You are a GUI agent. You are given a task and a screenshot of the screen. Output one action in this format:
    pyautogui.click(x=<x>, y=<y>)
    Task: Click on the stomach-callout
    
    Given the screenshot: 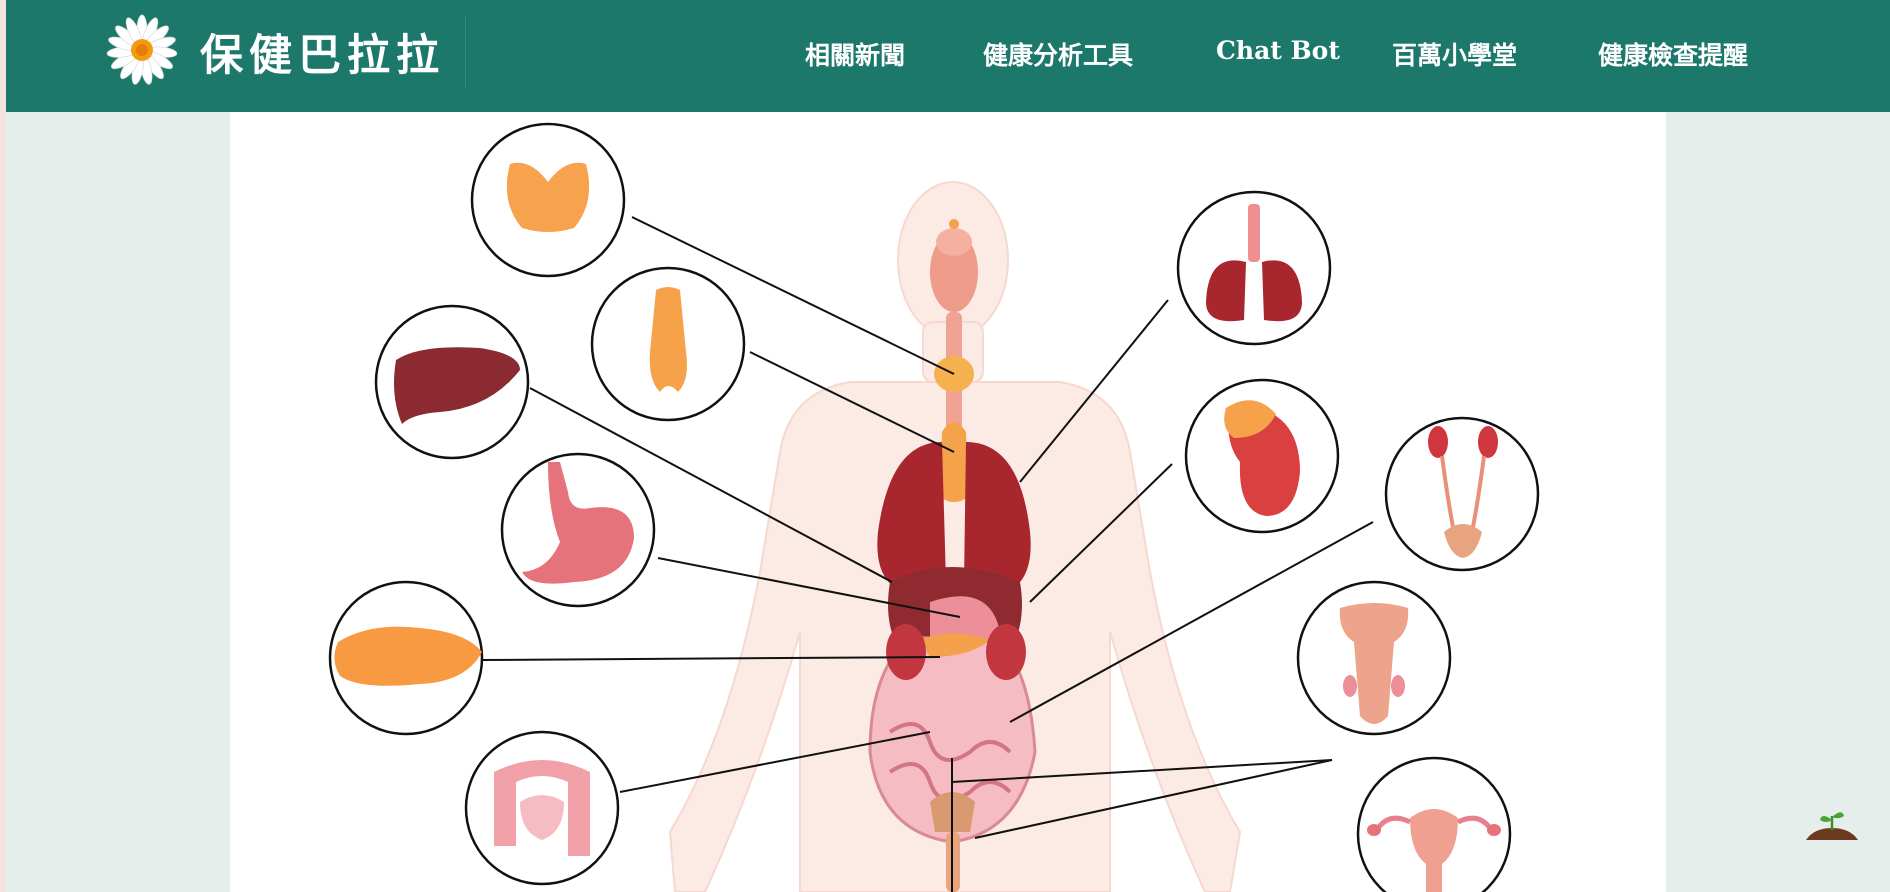 What is the action you would take?
    pyautogui.click(x=578, y=530)
    